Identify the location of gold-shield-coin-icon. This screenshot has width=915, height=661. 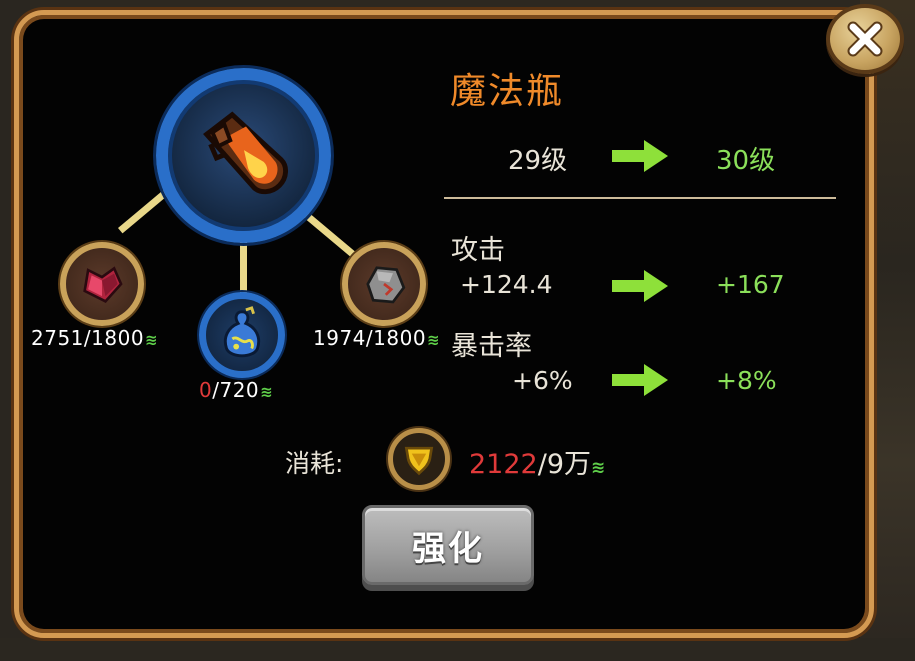
(419, 459).